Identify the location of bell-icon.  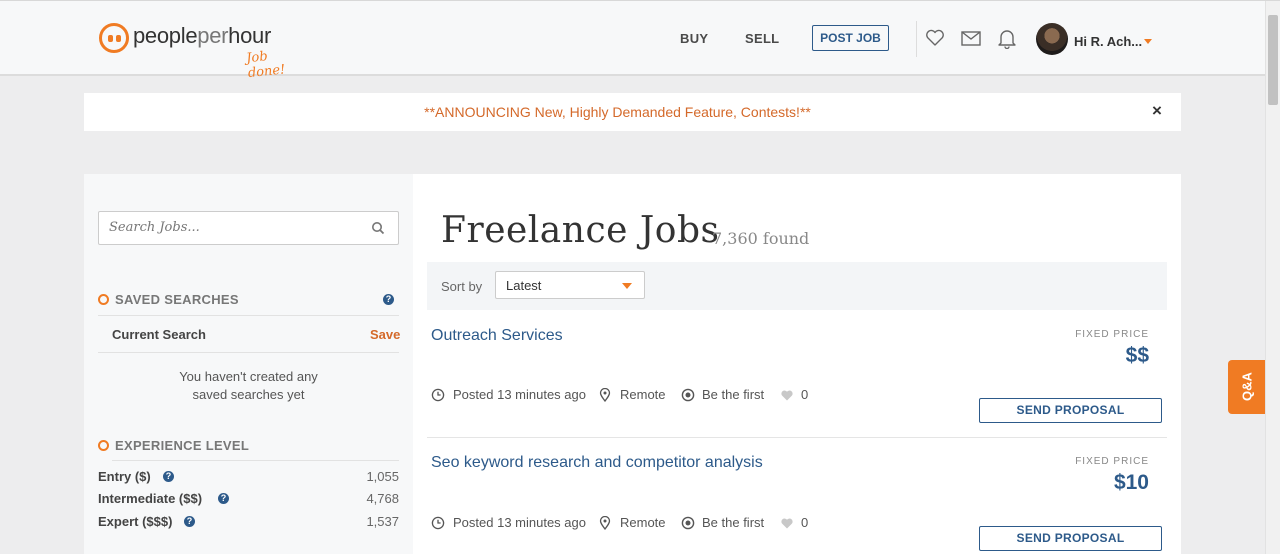
(1007, 38).